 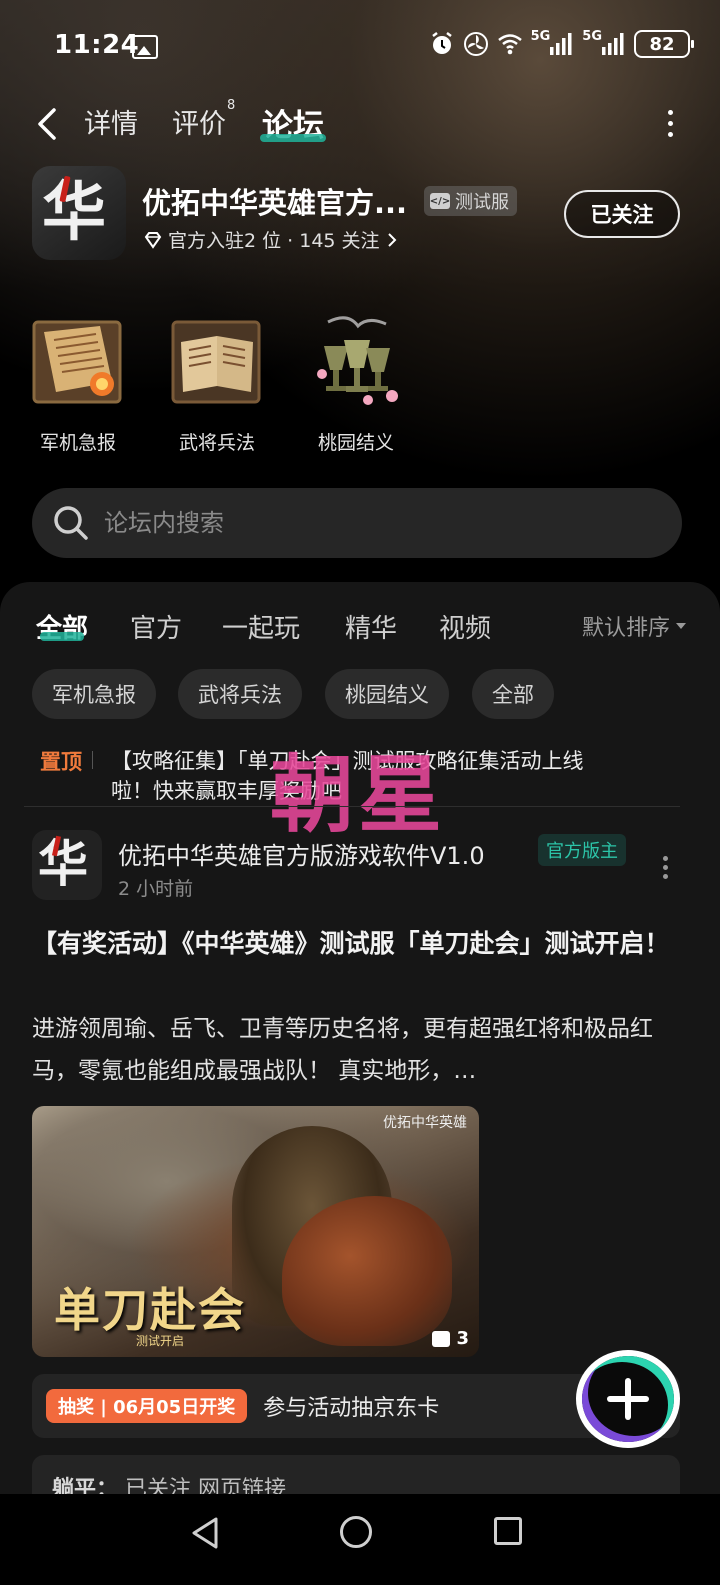 What do you see at coordinates (387, 694) in the screenshot?
I see `filter-chip: 桃园结义` at bounding box center [387, 694].